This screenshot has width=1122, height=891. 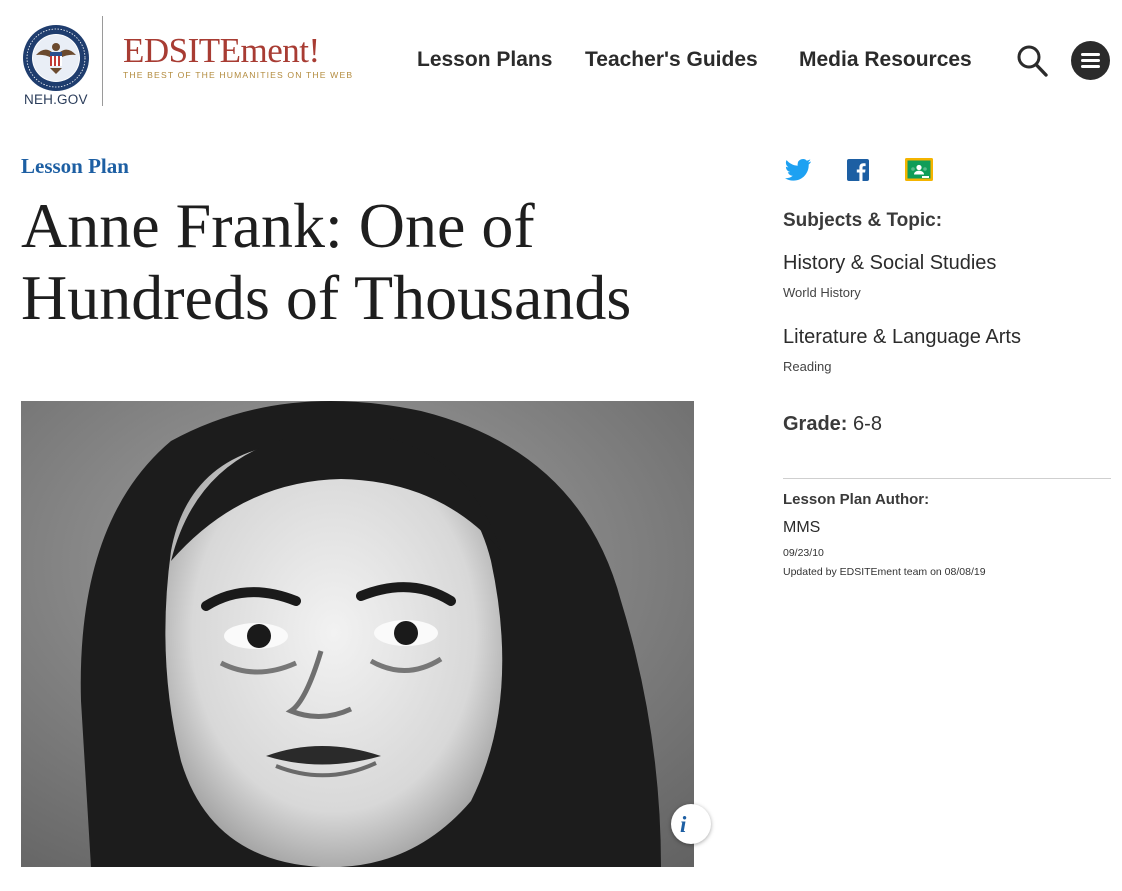 I want to click on share-facebook-button, so click(x=861, y=170).